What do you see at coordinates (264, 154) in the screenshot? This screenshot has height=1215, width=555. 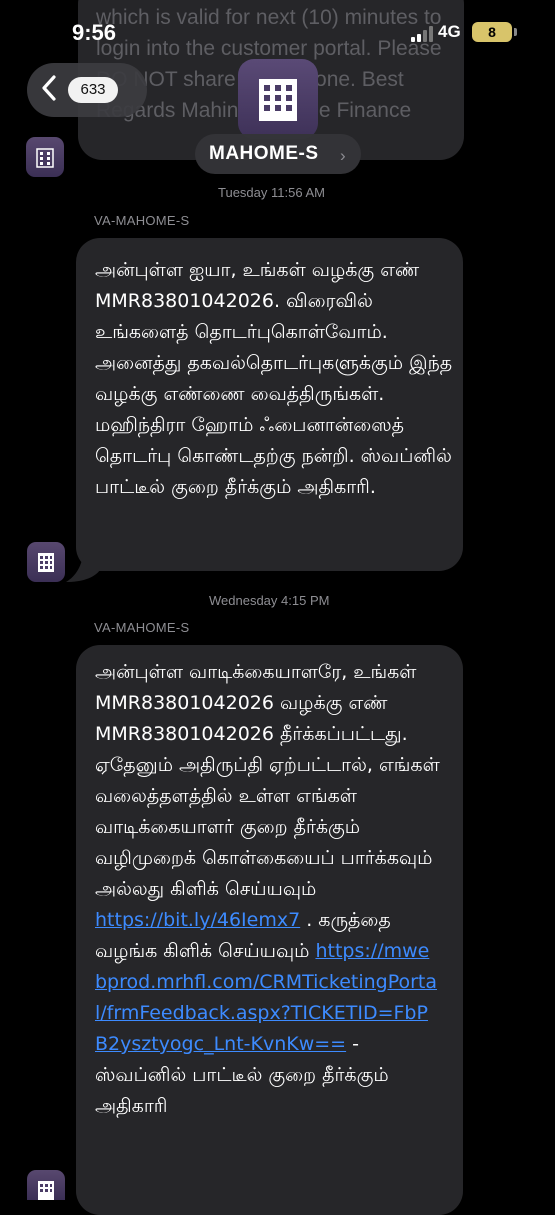 I see `contact-name: MAHOME-S` at bounding box center [264, 154].